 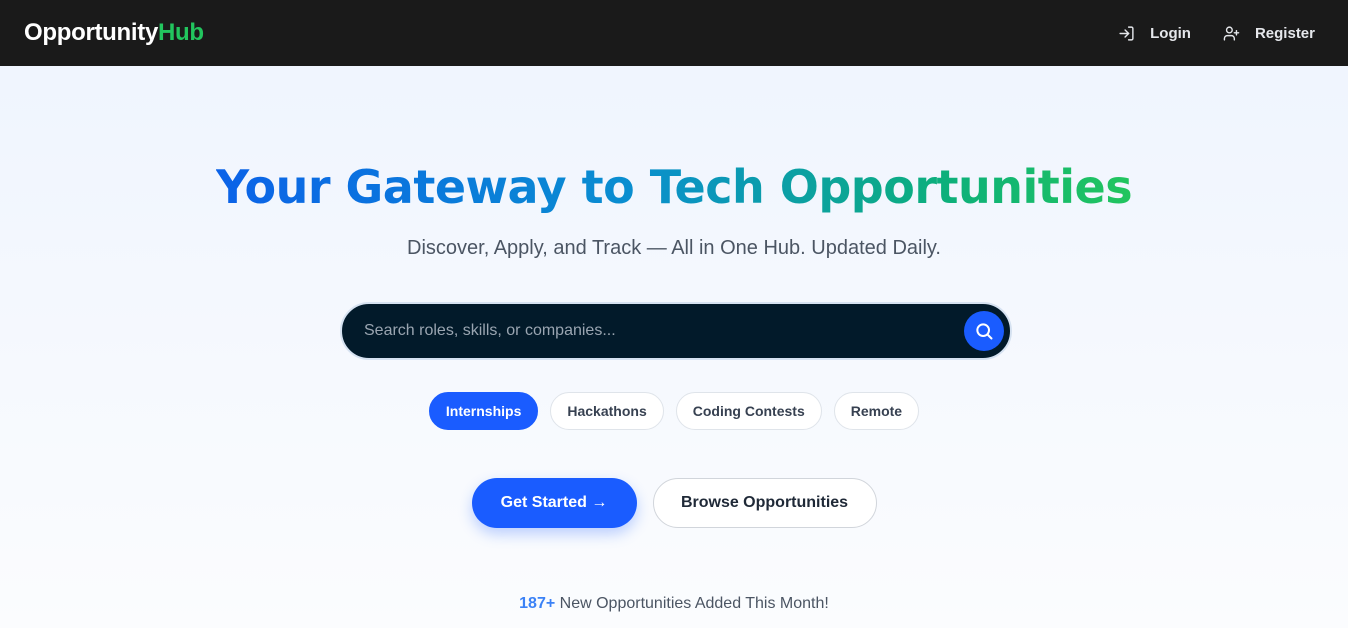 I want to click on search-input, so click(x=653, y=331).